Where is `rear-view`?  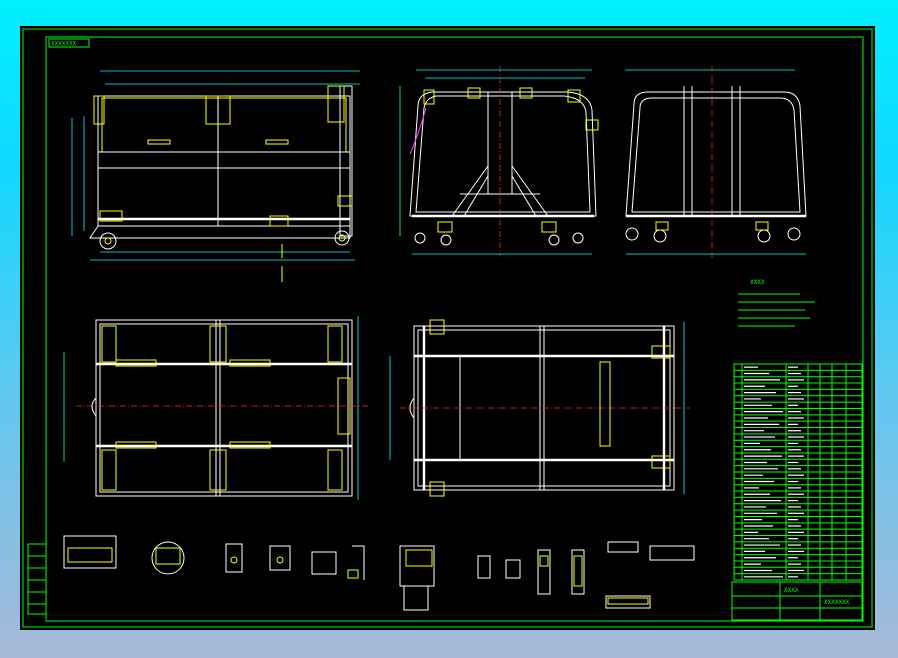 rear-view is located at coordinates (716, 162).